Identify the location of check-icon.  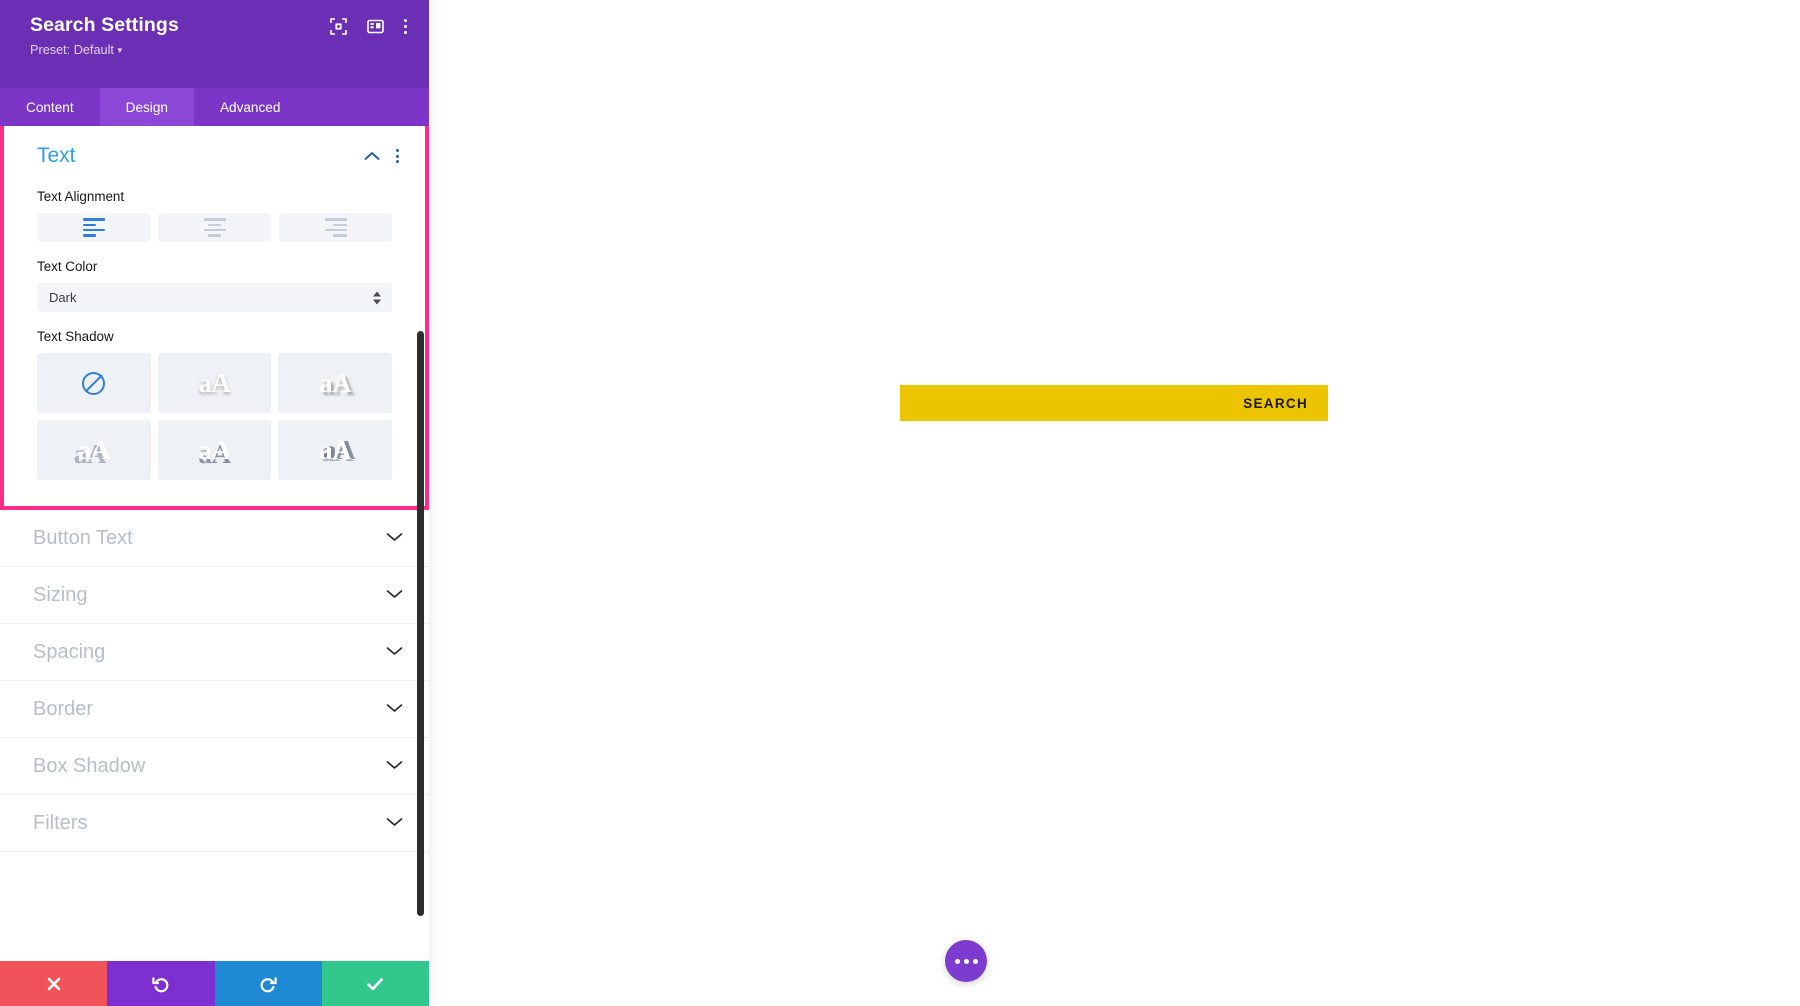
(375, 983).